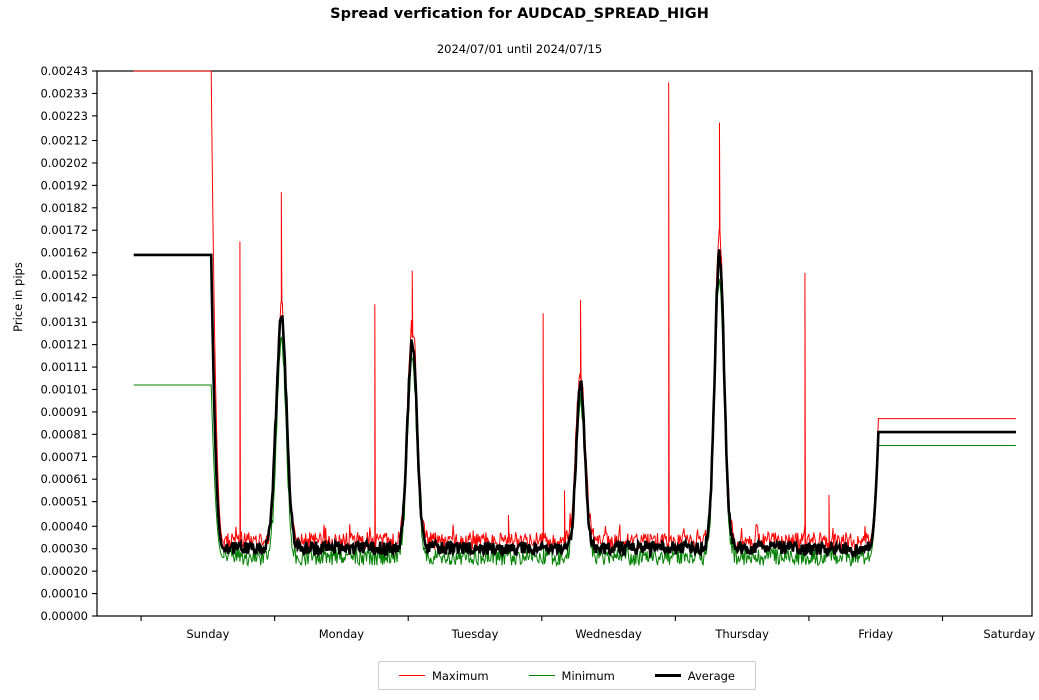 The width and height of the screenshot is (1039, 700). What do you see at coordinates (64, 549) in the screenshot?
I see `y-axis-tick-label: 0.00030` at bounding box center [64, 549].